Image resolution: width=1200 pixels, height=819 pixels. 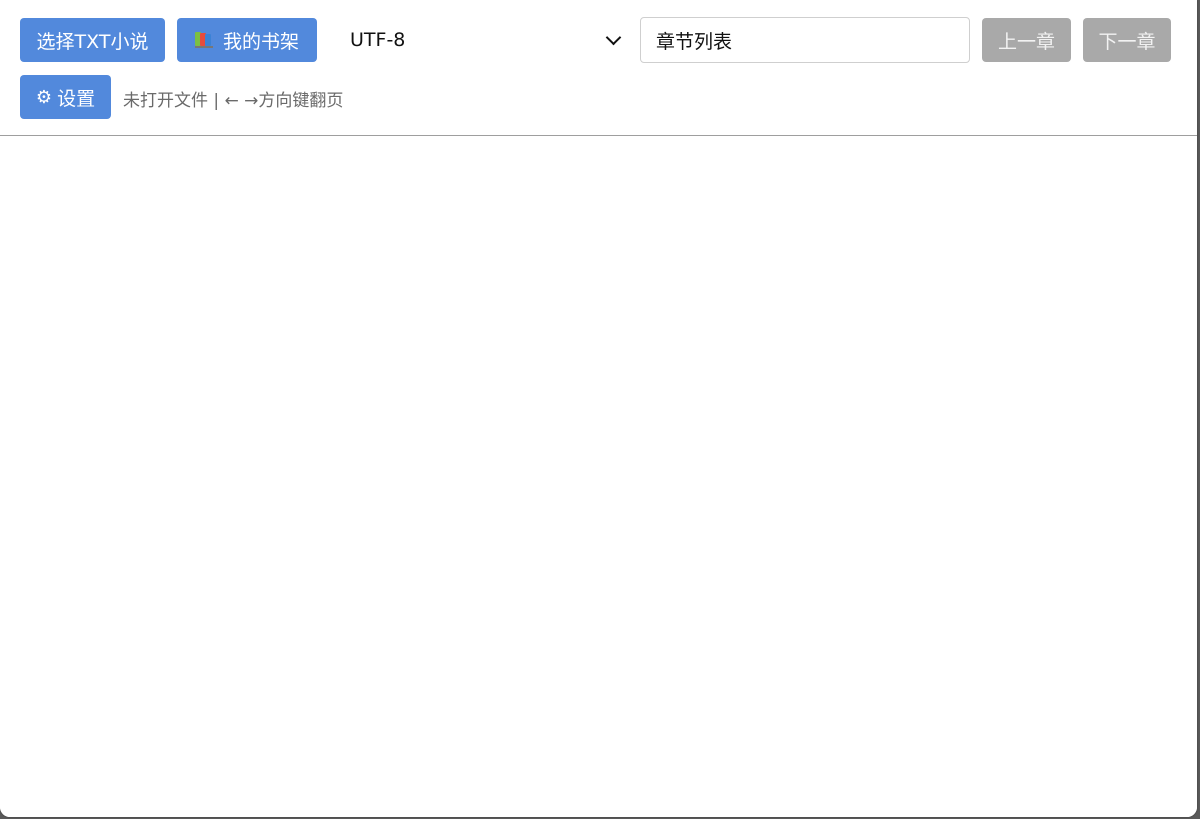 What do you see at coordinates (44, 97) in the screenshot?
I see `gear-icon: ⚙` at bounding box center [44, 97].